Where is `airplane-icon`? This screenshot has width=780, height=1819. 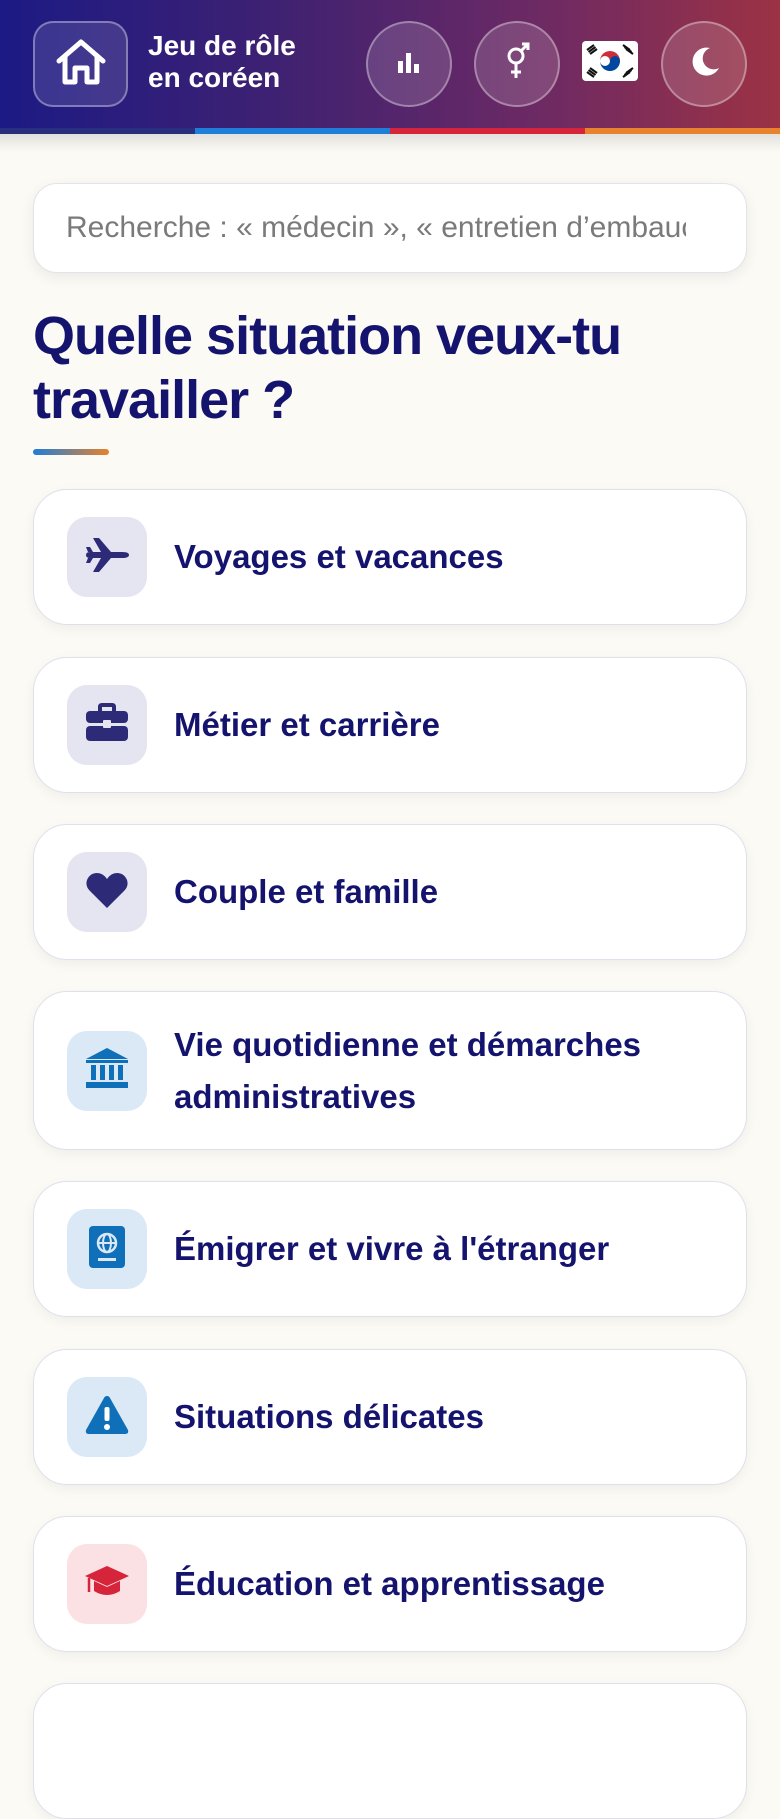 airplane-icon is located at coordinates (107, 557).